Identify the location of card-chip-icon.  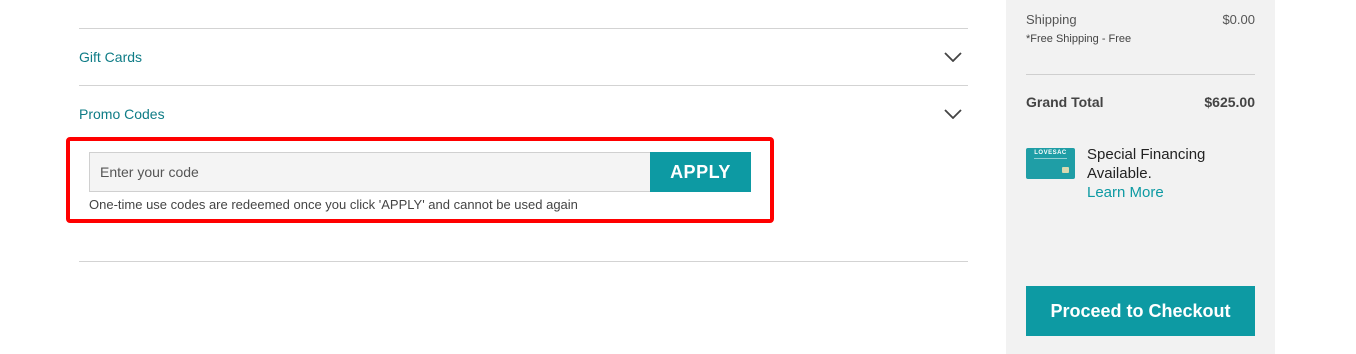
(1065, 170).